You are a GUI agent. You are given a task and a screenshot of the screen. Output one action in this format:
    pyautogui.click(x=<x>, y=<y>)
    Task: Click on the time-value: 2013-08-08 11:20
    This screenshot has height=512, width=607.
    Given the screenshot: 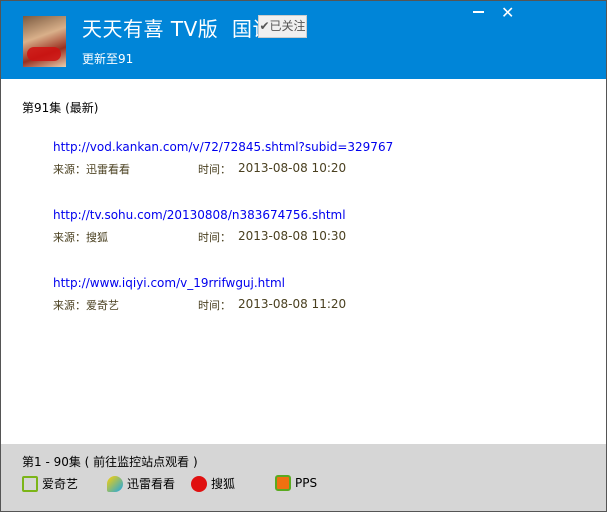 What is the action you would take?
    pyautogui.click(x=292, y=304)
    